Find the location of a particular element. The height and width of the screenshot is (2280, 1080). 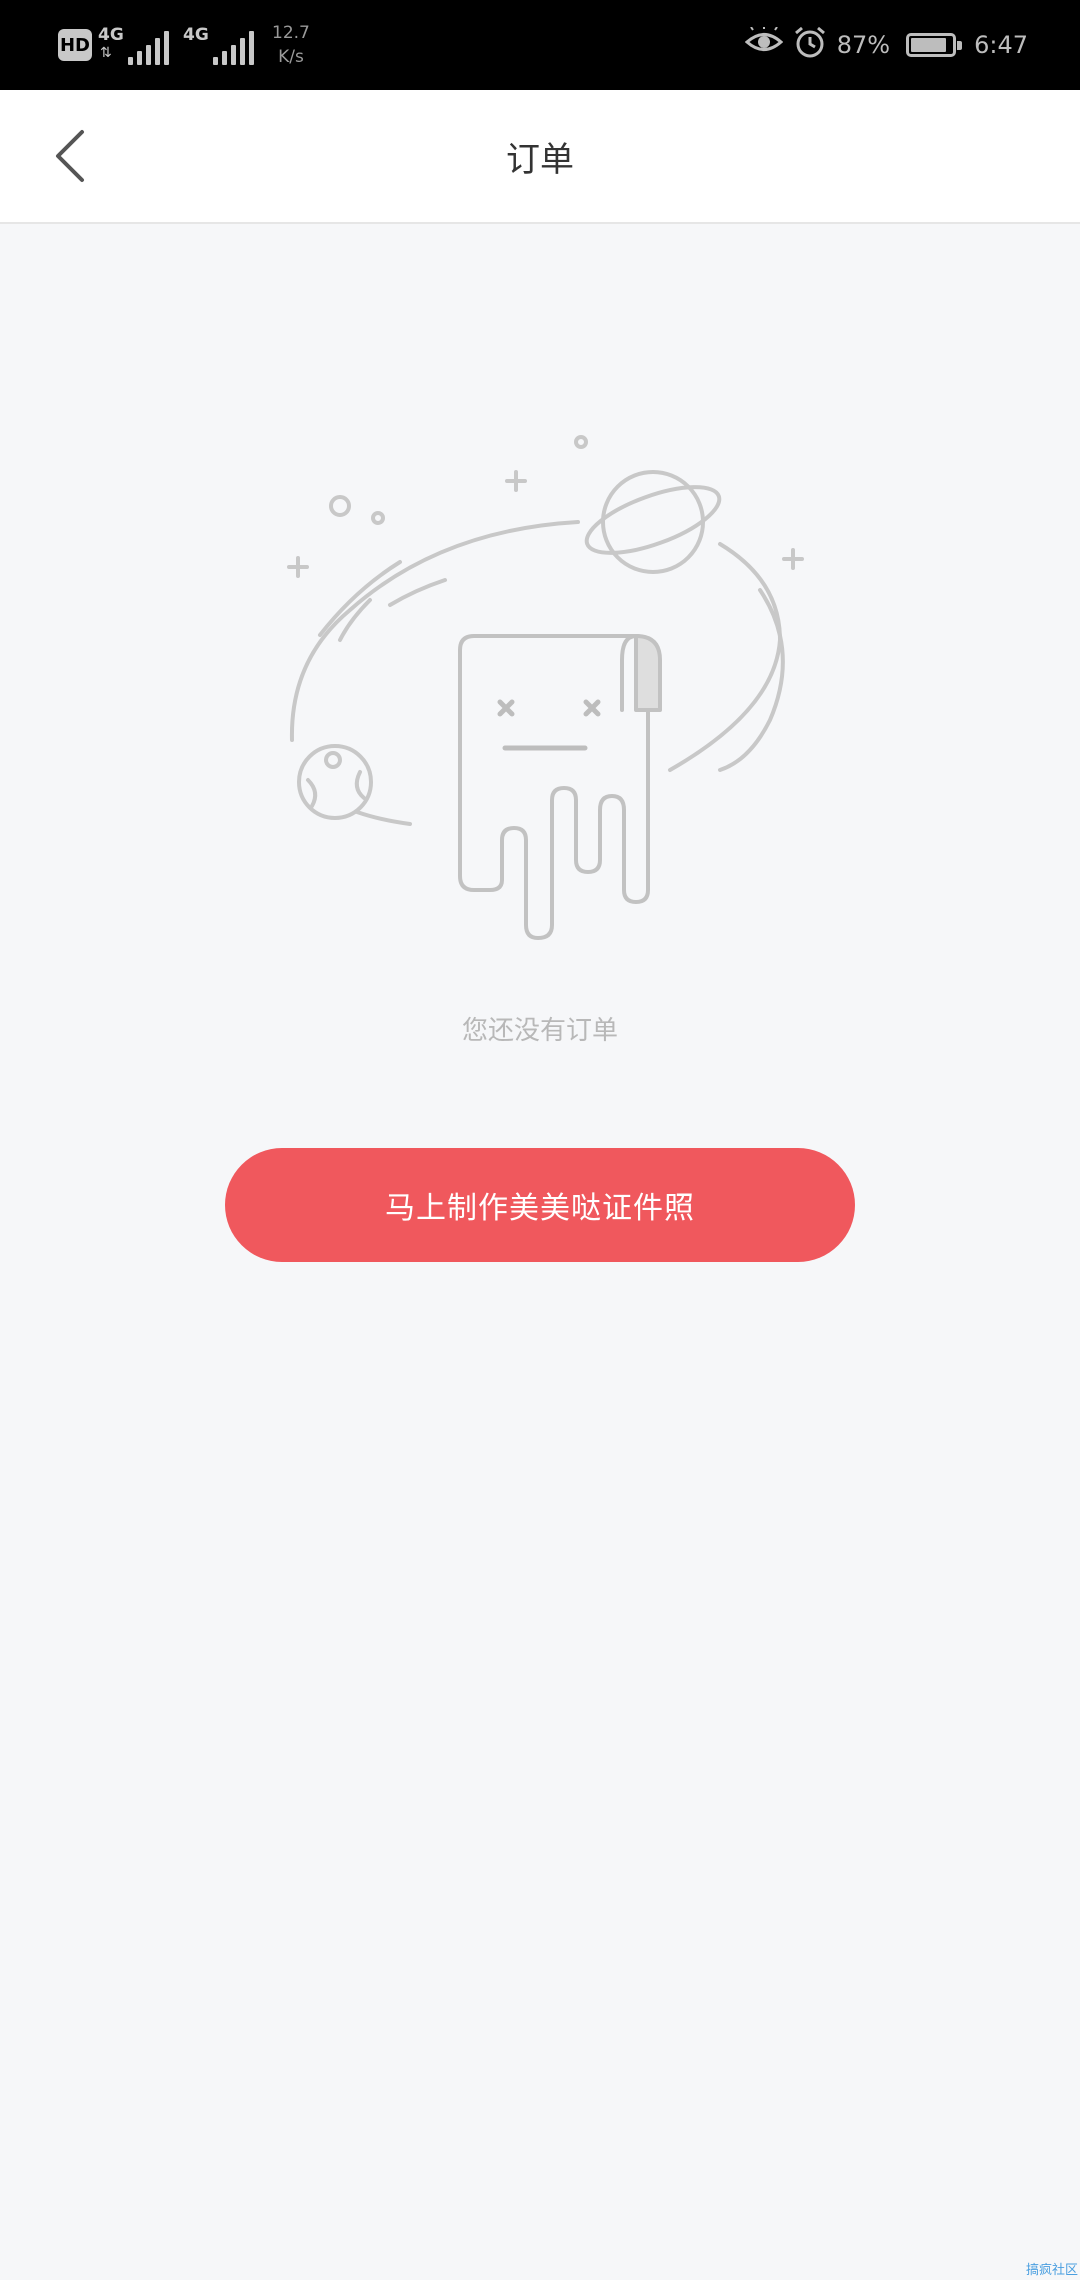

battery-nub is located at coordinates (960, 45).